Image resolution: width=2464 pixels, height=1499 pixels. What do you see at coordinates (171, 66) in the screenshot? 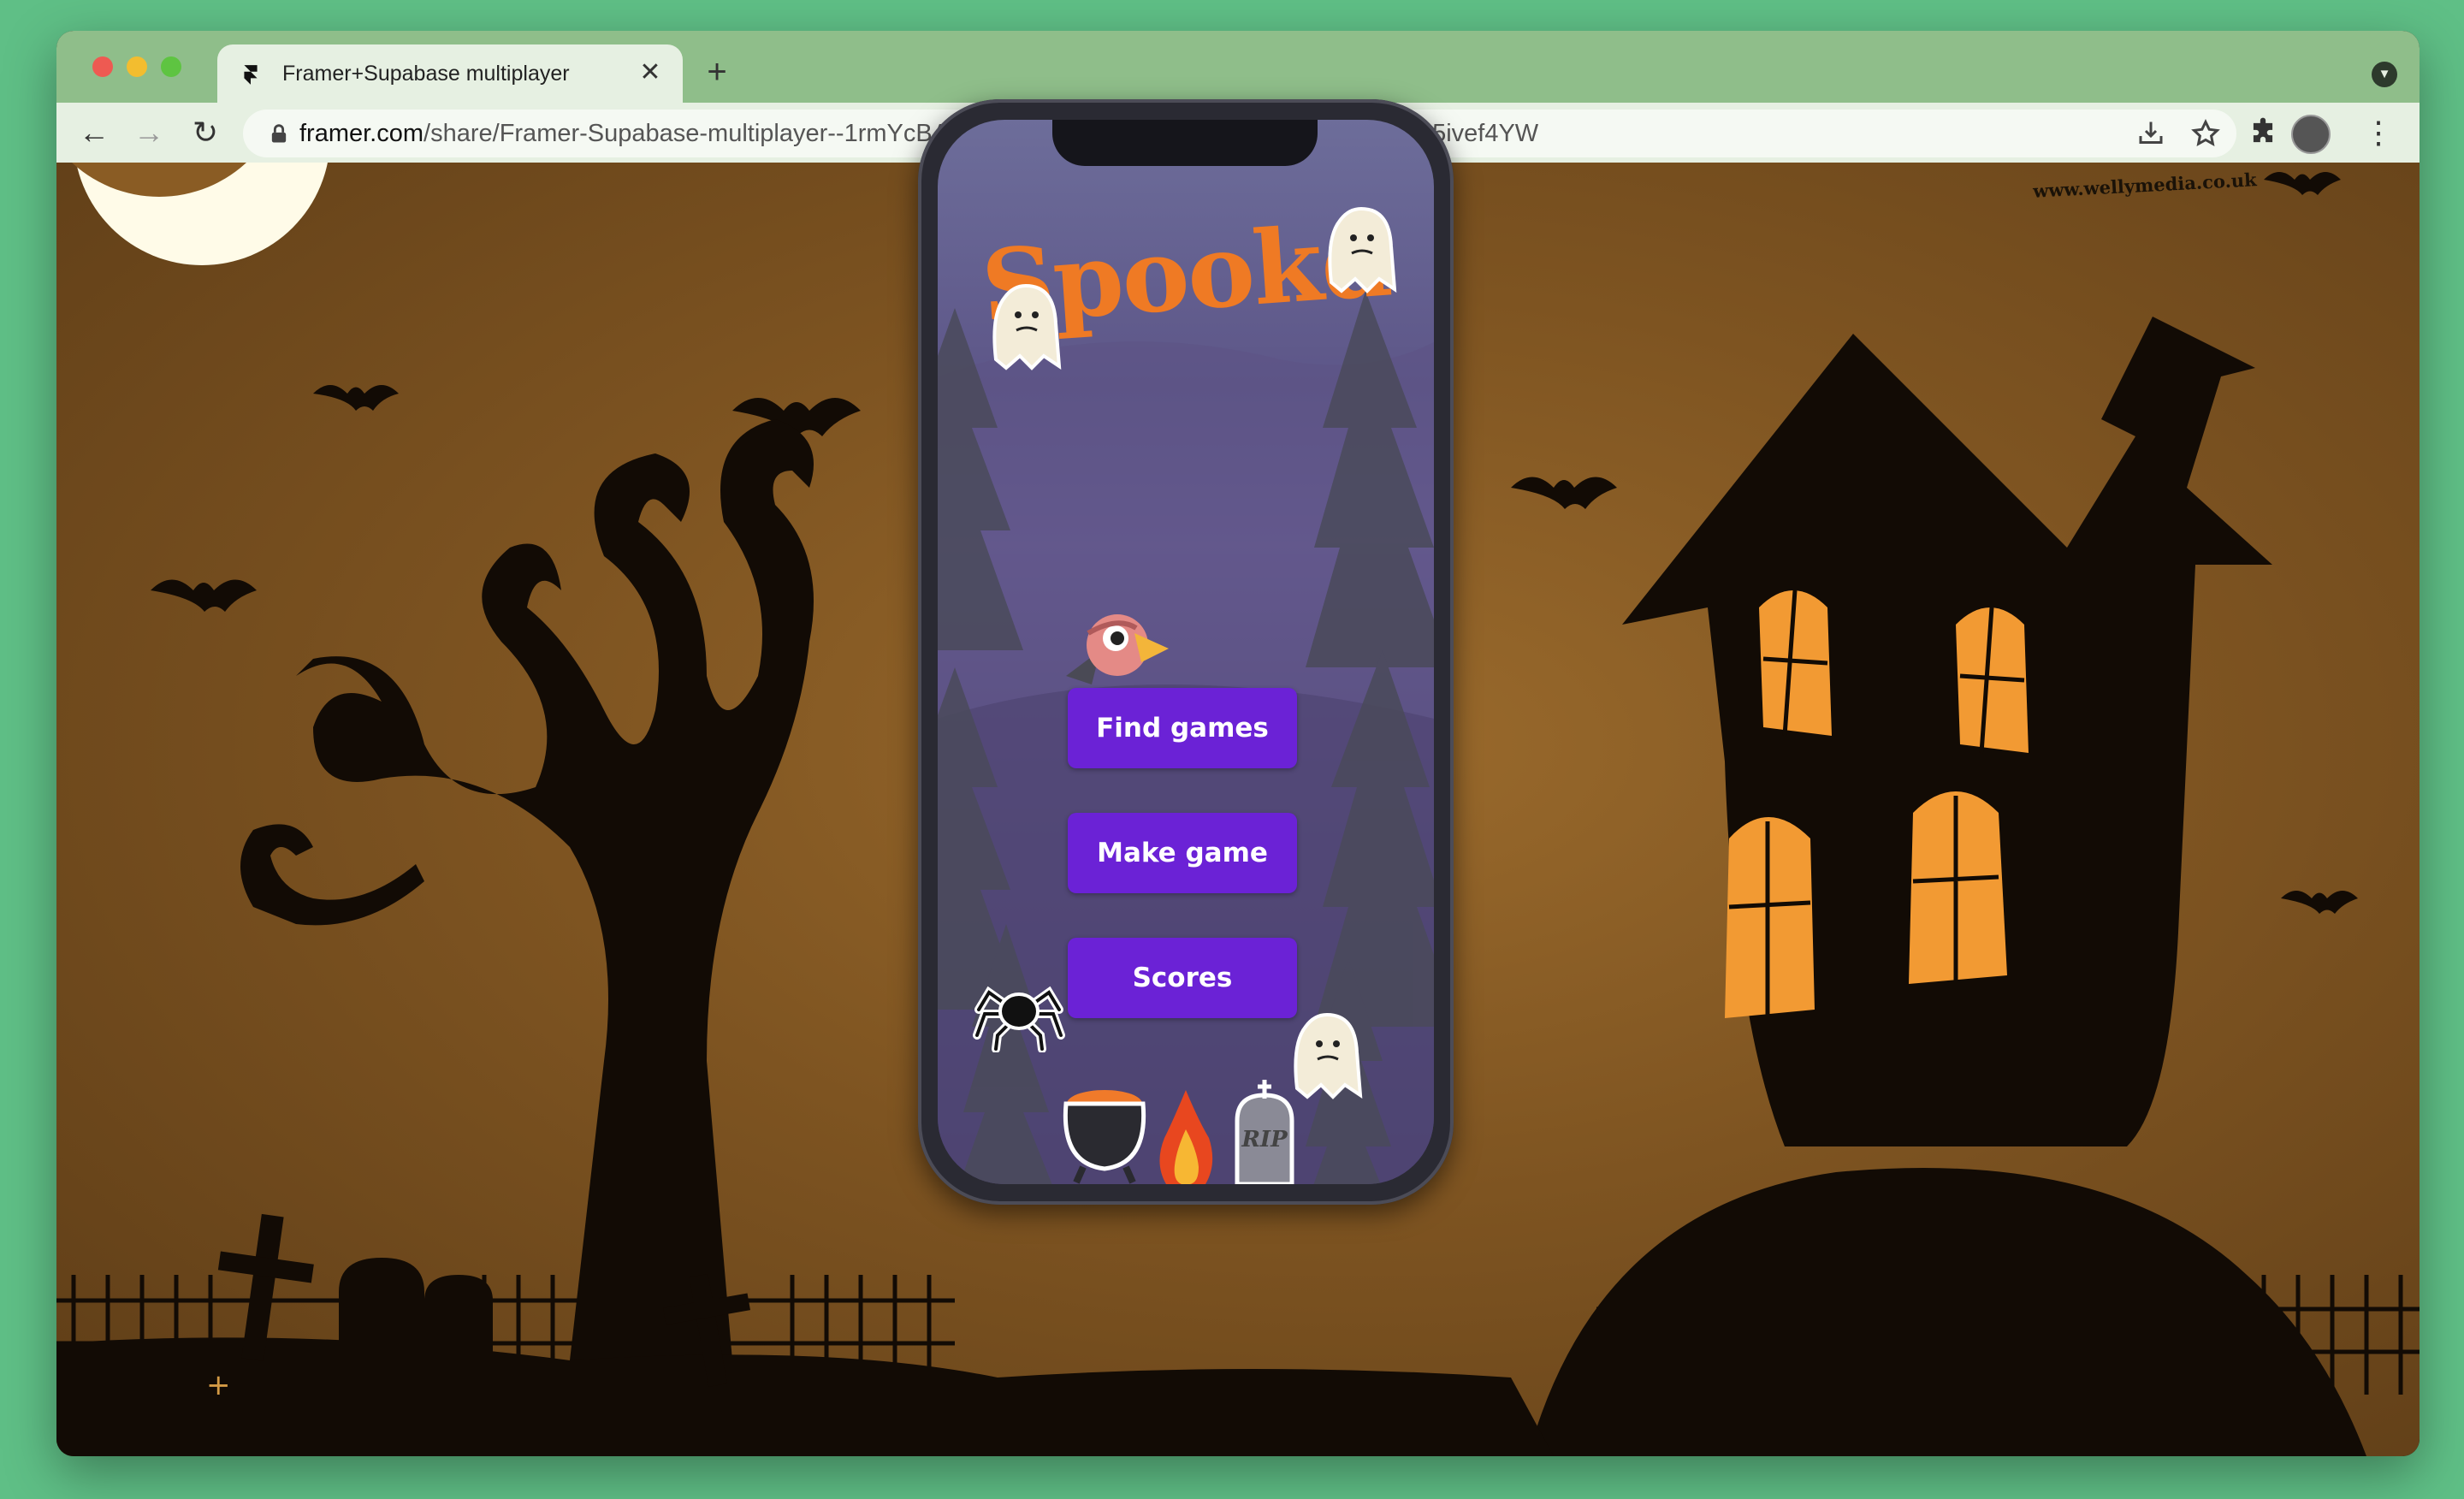
I see `maximize-window-button` at bounding box center [171, 66].